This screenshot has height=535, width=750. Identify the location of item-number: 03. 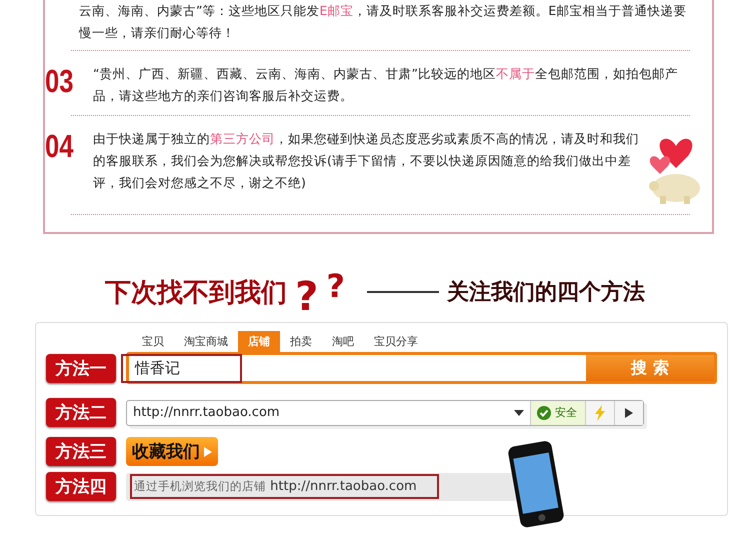
(59, 81).